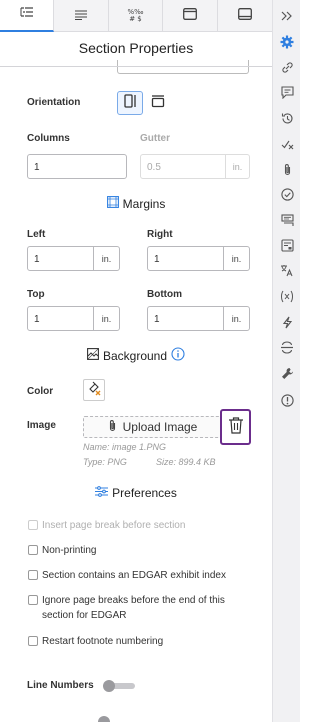 The height and width of the screenshot is (722, 320). Describe the element at coordinates (60, 258) in the screenshot. I see `left-margin-input: 1` at that location.